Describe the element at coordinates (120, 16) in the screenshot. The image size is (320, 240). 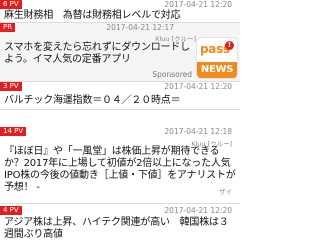
I see `news-title: 麻生財務相 為替は財務相レベルで対応` at that location.